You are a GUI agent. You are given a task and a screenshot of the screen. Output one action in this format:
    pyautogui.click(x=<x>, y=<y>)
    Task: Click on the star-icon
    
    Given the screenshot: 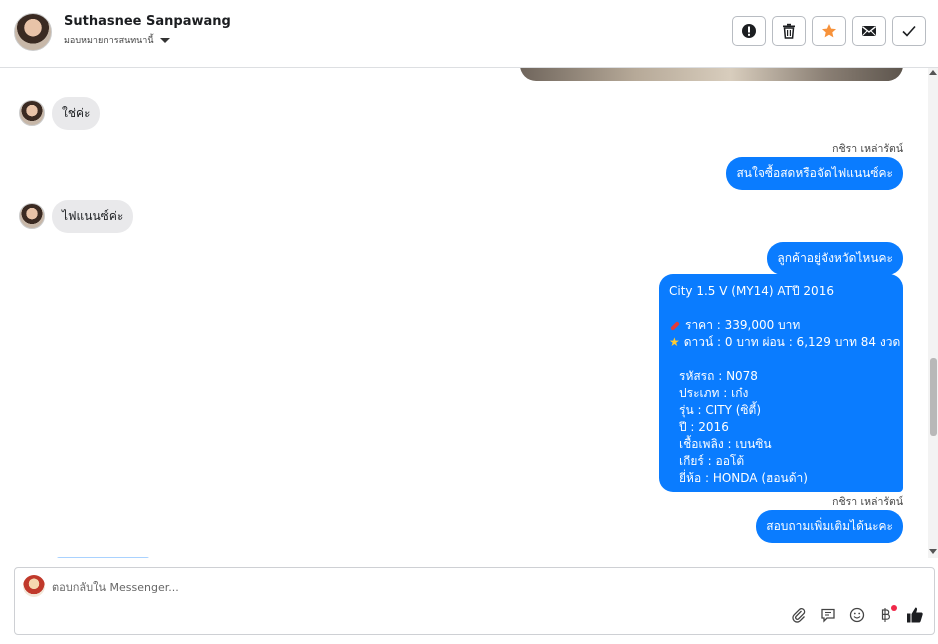 What is the action you would take?
    pyautogui.click(x=829, y=31)
    